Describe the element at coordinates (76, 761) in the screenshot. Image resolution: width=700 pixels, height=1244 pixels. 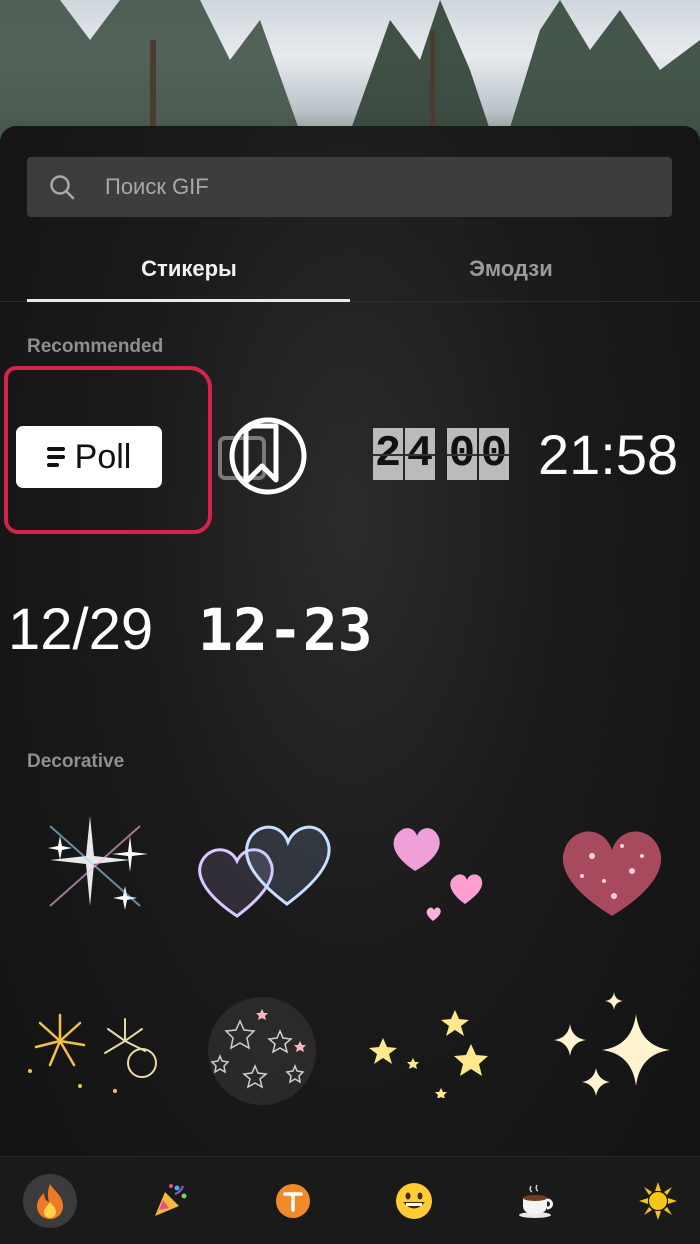
I see `section-label-decorative: Decorative` at that location.